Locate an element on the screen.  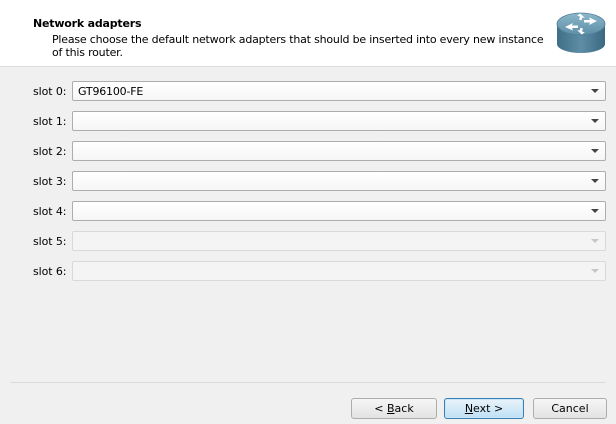
slot-0-dropdown: GT96100-FE is located at coordinates (339, 91).